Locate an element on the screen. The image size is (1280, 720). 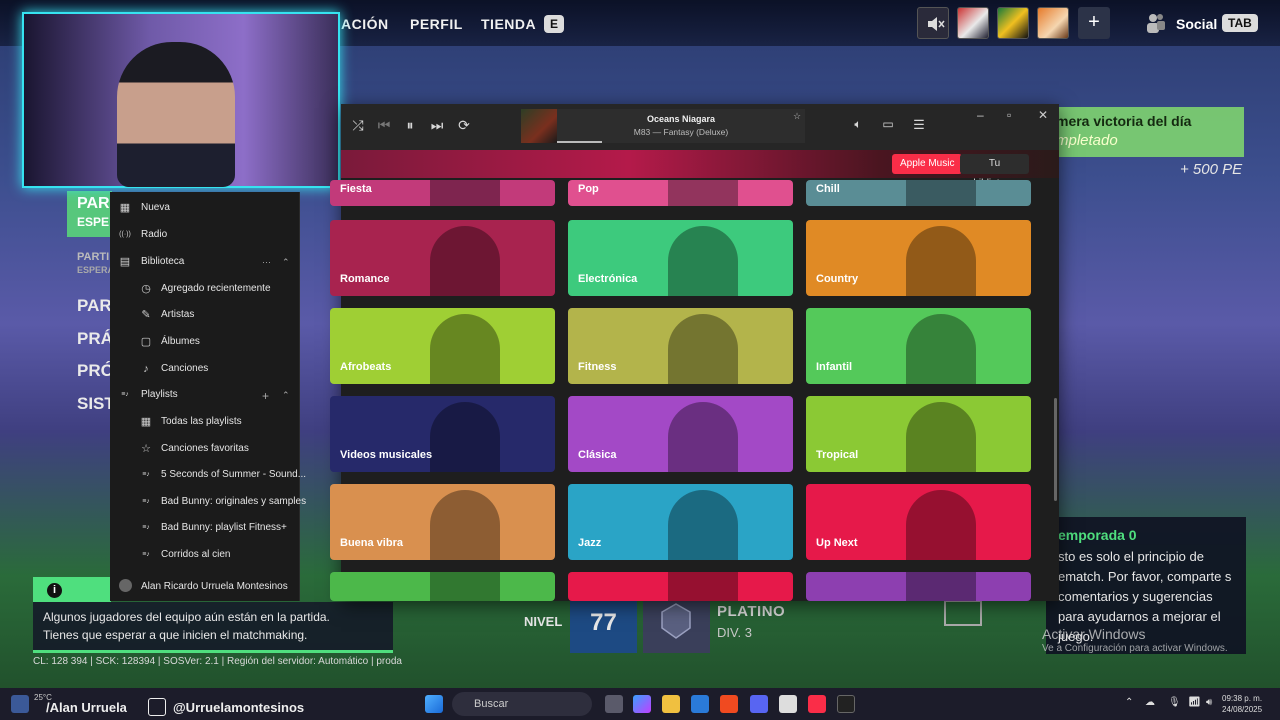
close-icon: ✕ is located at coordinates (1043, 115).